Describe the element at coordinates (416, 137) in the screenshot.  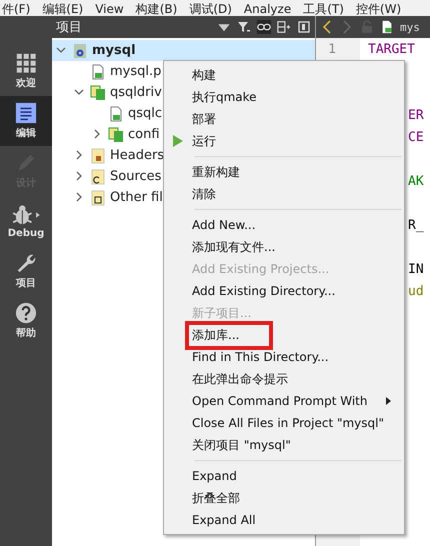
I see `code-text: CE` at that location.